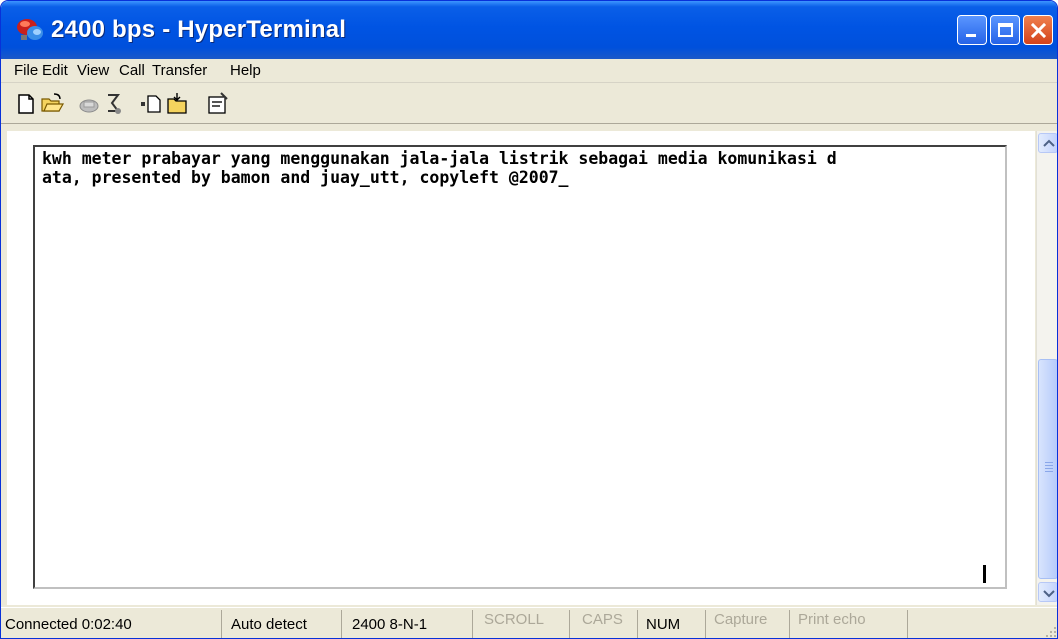 This screenshot has width=1058, height=639. What do you see at coordinates (602, 619) in the screenshot?
I see `status-caps-text: CAPS` at bounding box center [602, 619].